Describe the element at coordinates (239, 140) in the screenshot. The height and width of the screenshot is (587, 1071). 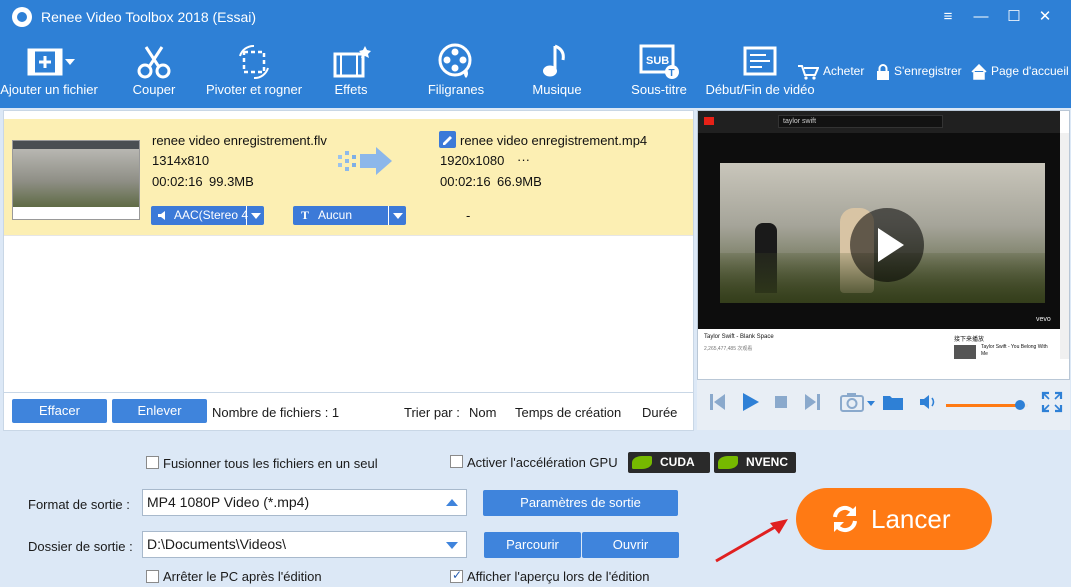
I see `source-filename: renee video enregistrement.flv` at that location.